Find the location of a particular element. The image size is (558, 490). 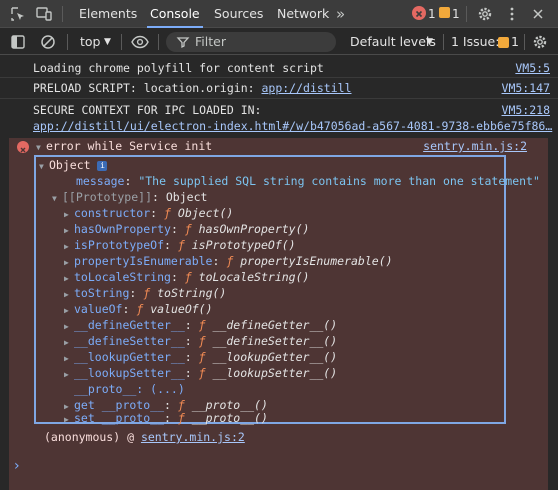

prototype-member: ▶ __lookupGetter__: ƒ __lookupGetter__() is located at coordinates (200, 357).